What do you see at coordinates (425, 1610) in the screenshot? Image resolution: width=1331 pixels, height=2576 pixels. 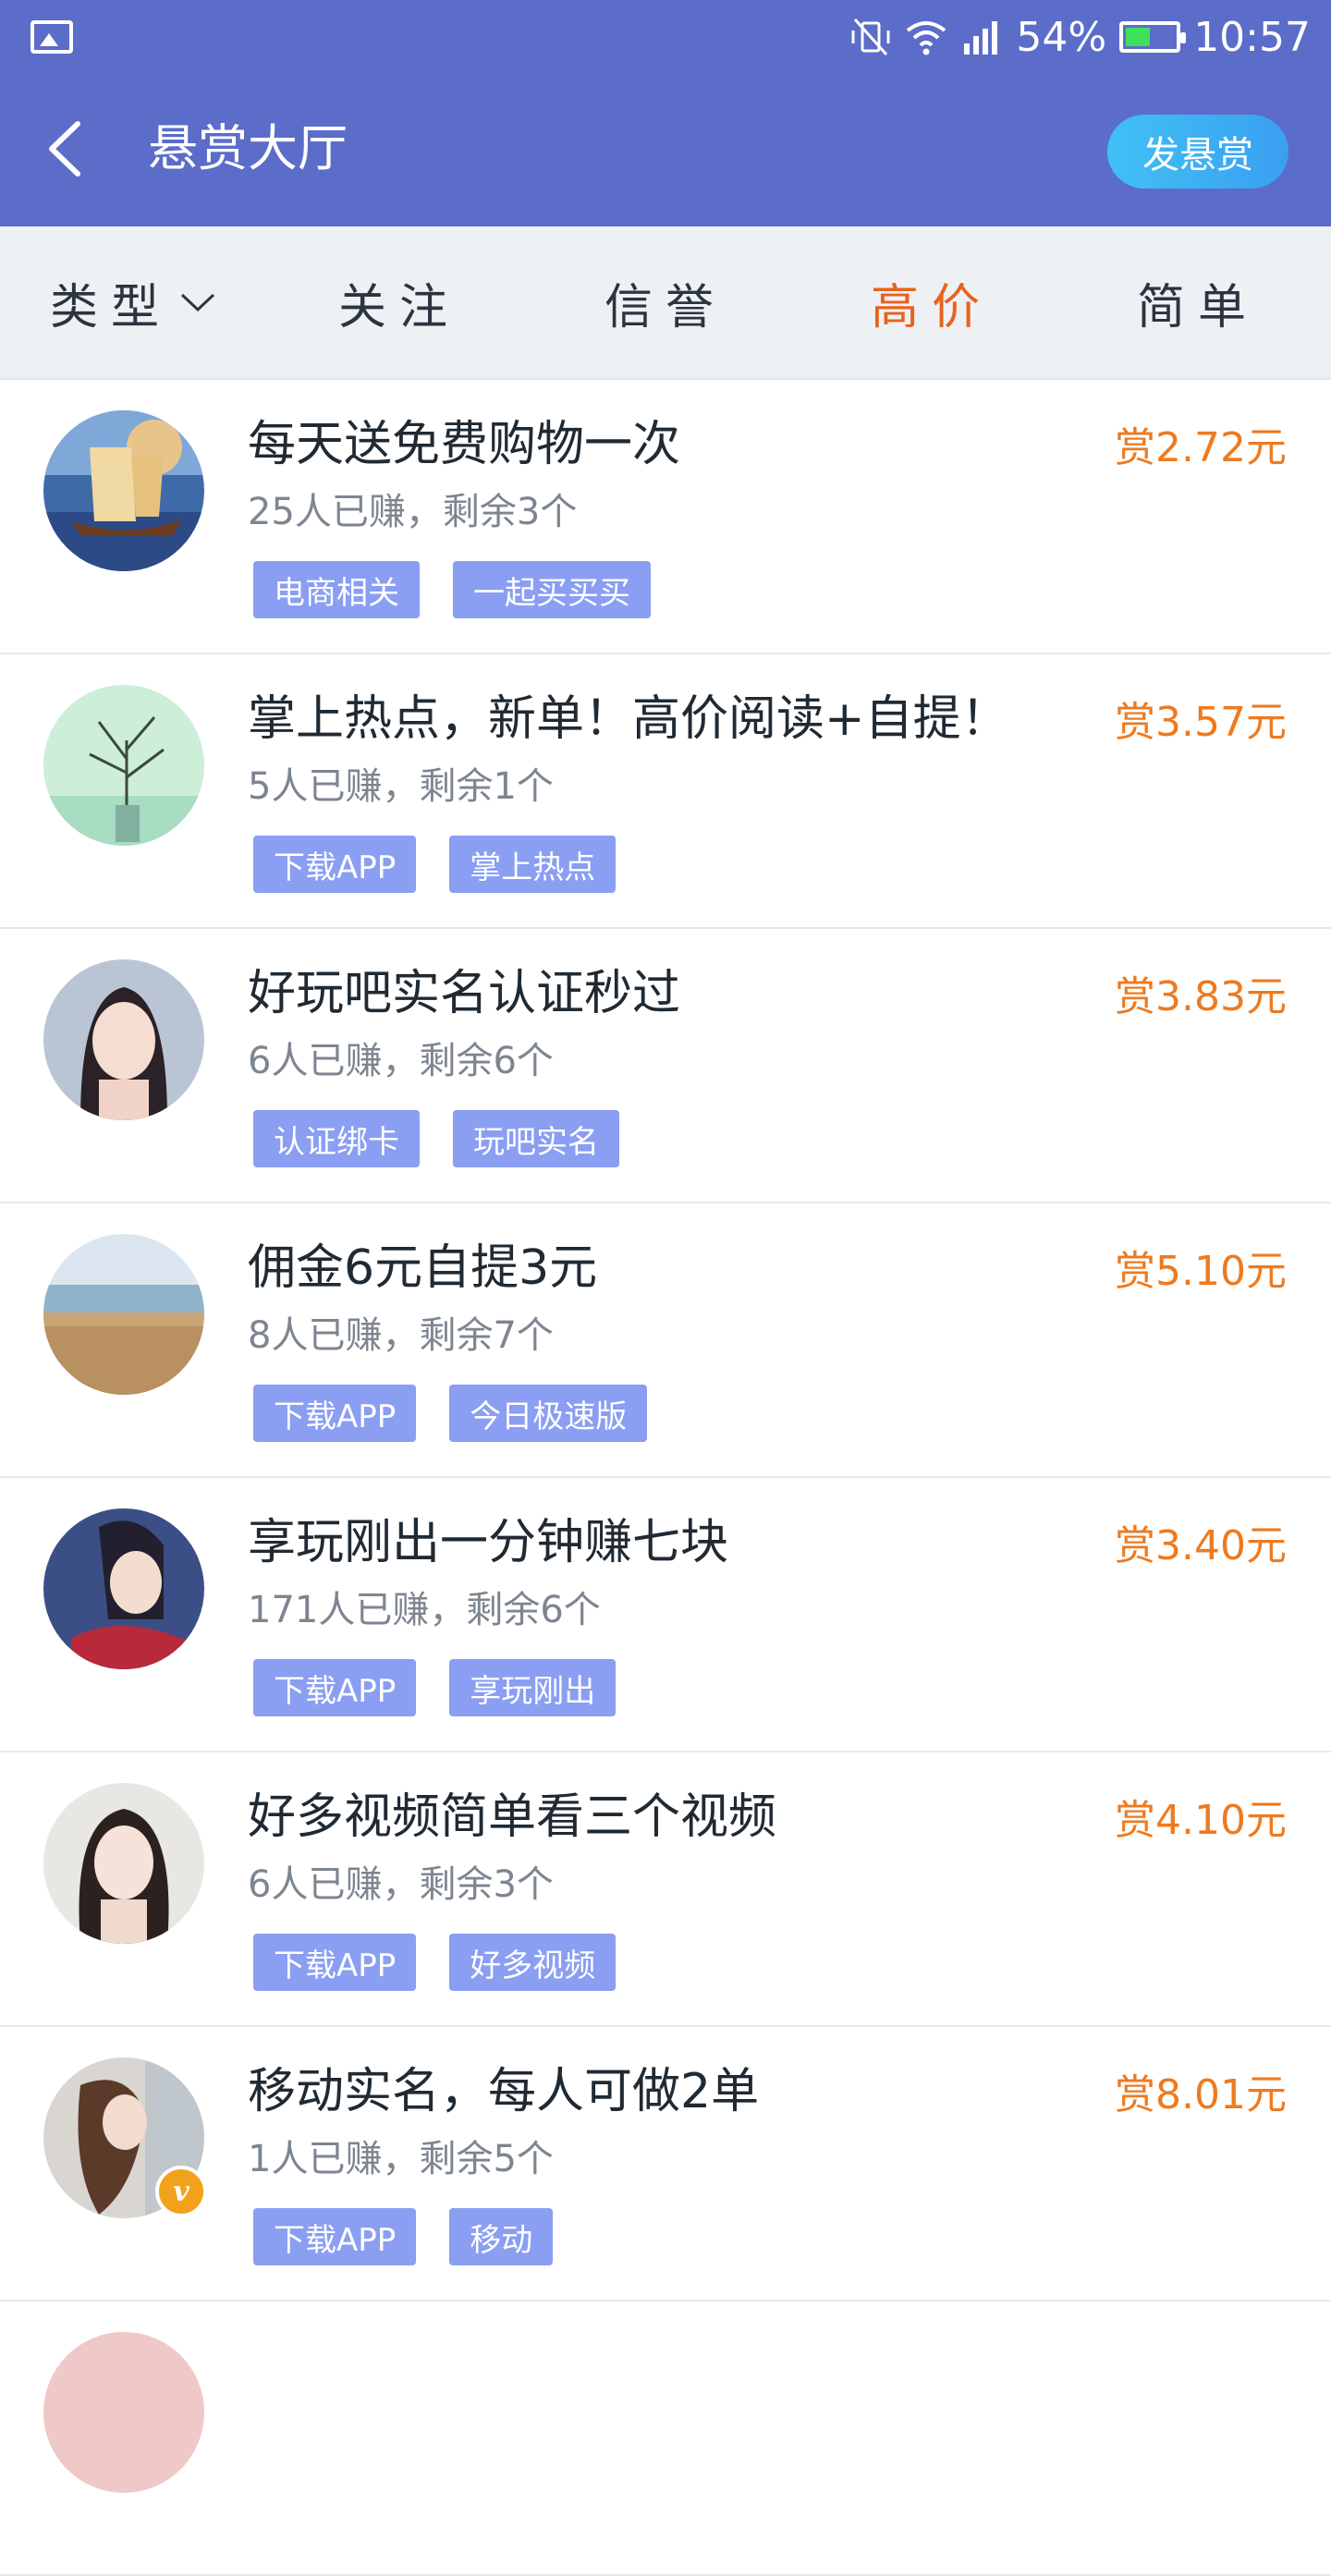 I see `task-meta: 171人已赚，剩余6个` at bounding box center [425, 1610].